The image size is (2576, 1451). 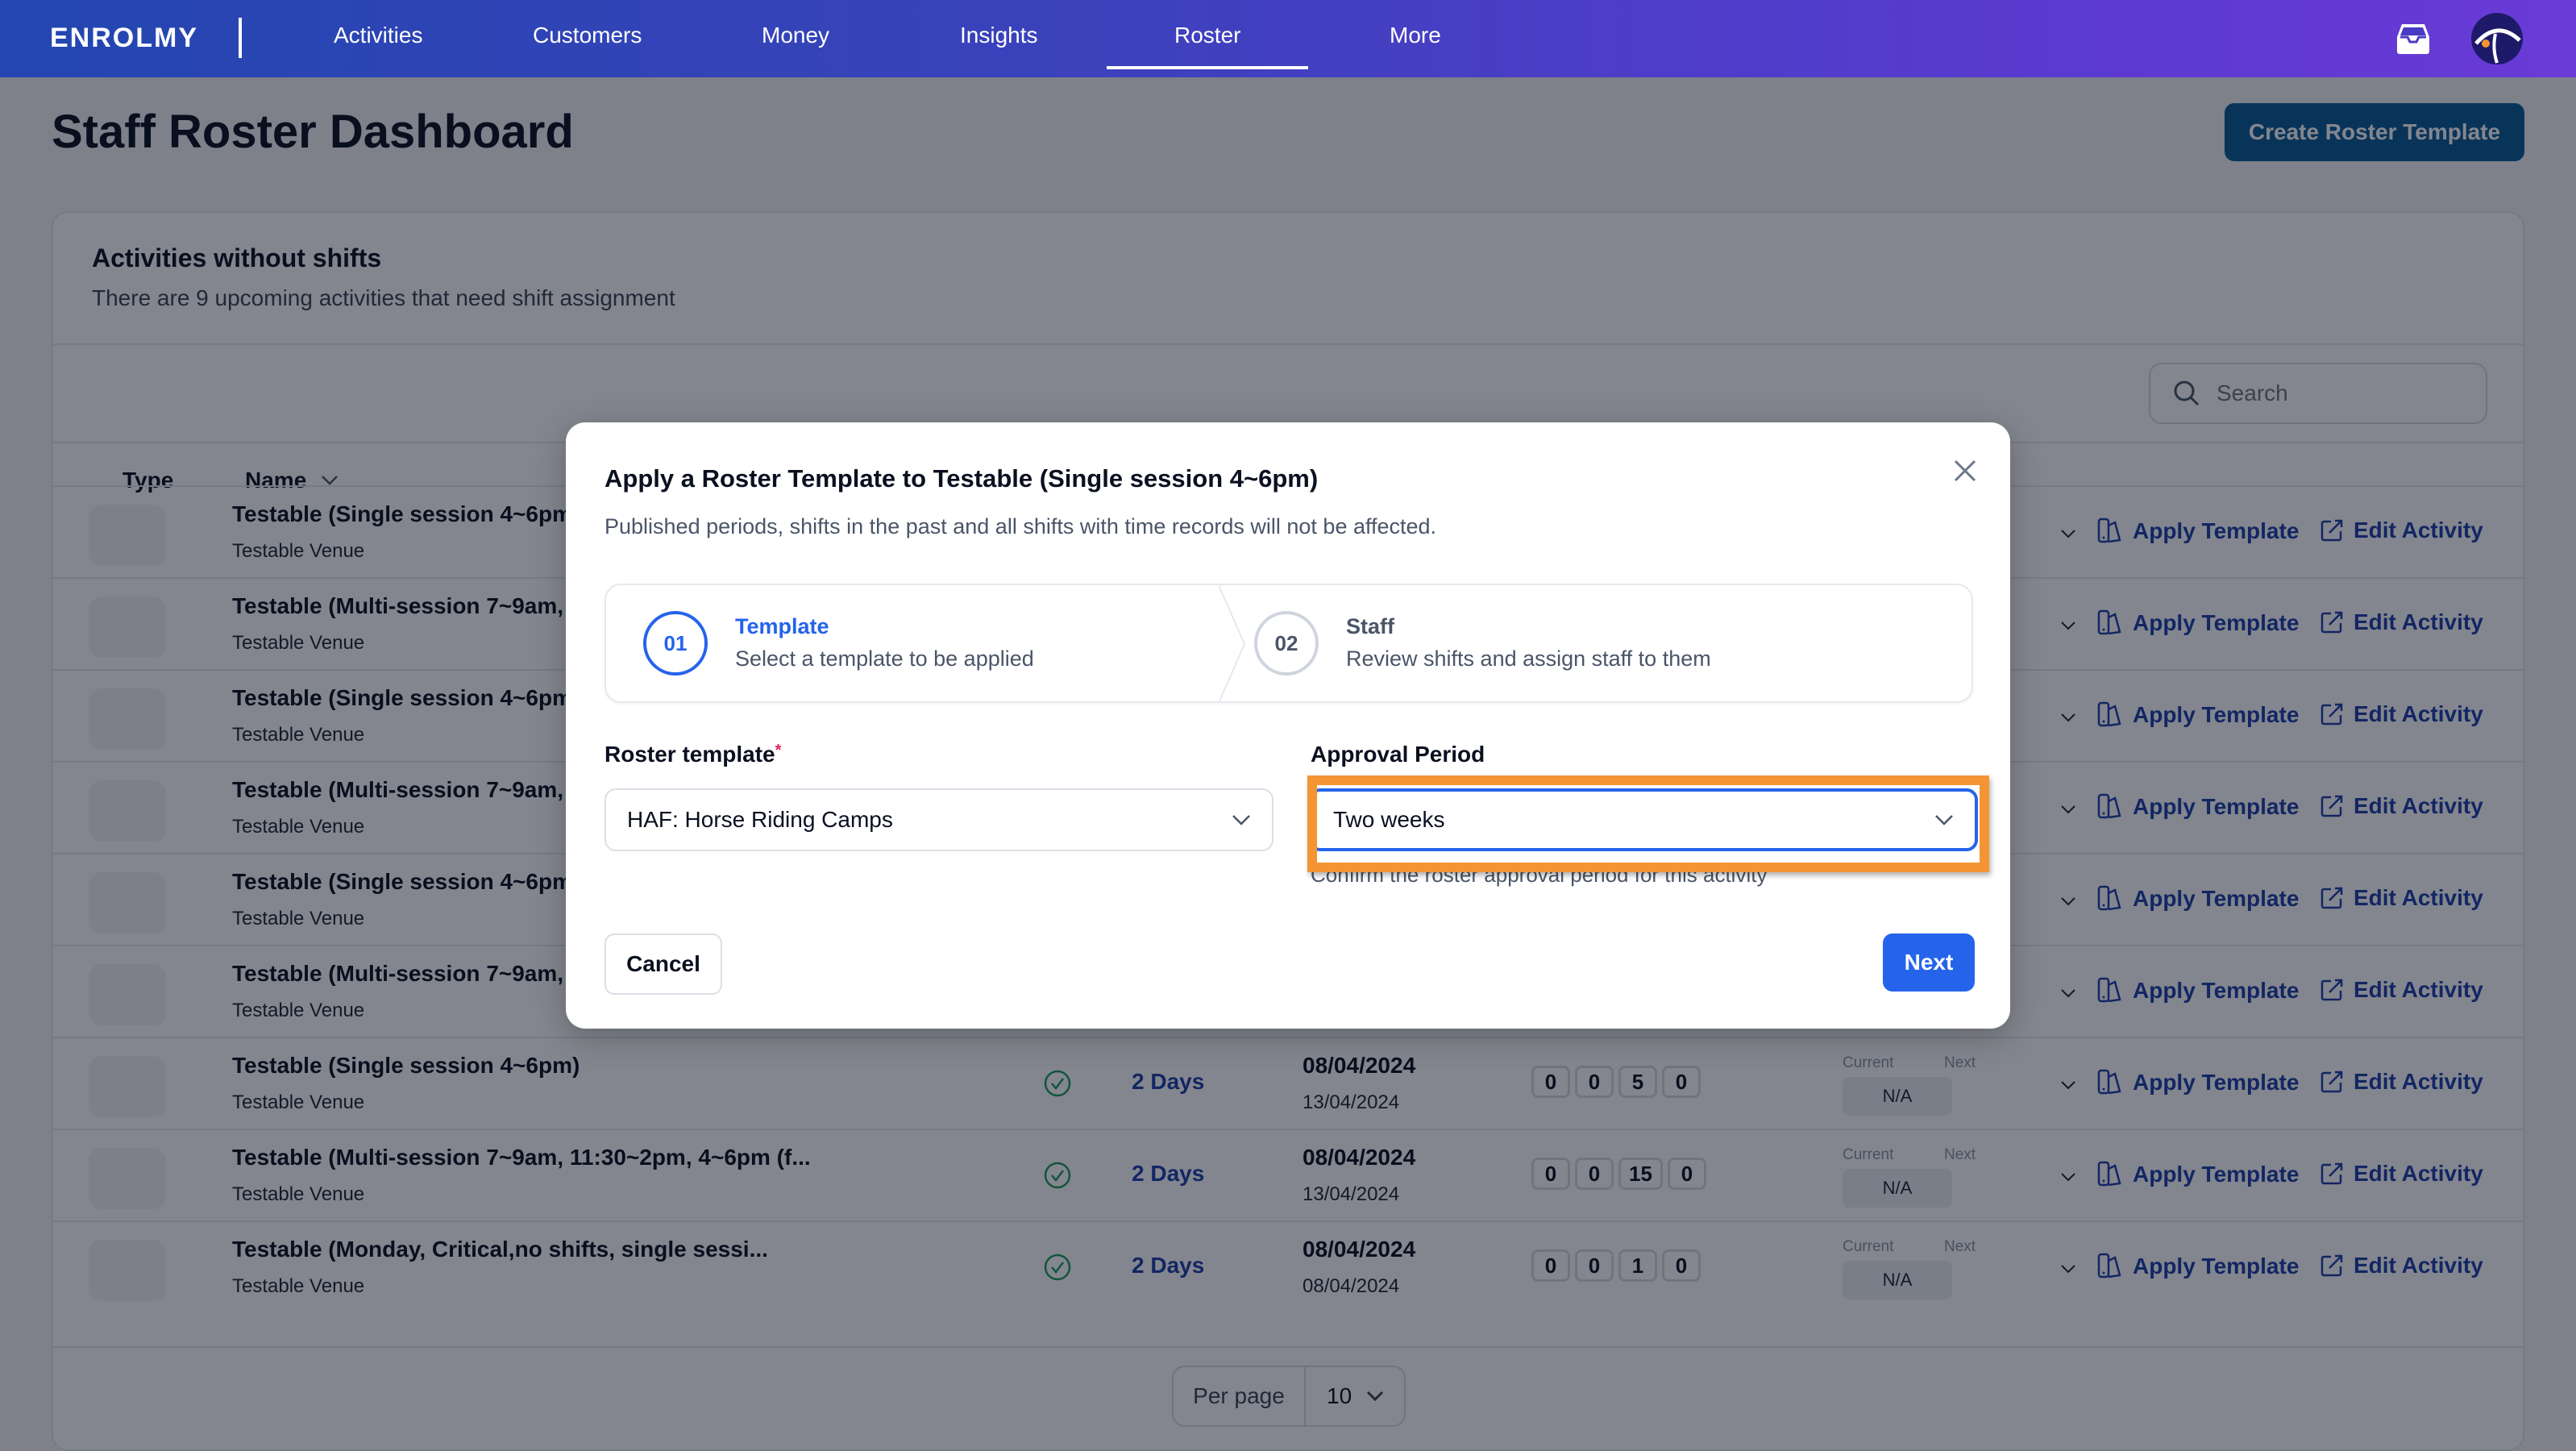 What do you see at coordinates (778, 750) in the screenshot?
I see `required-marker: *` at bounding box center [778, 750].